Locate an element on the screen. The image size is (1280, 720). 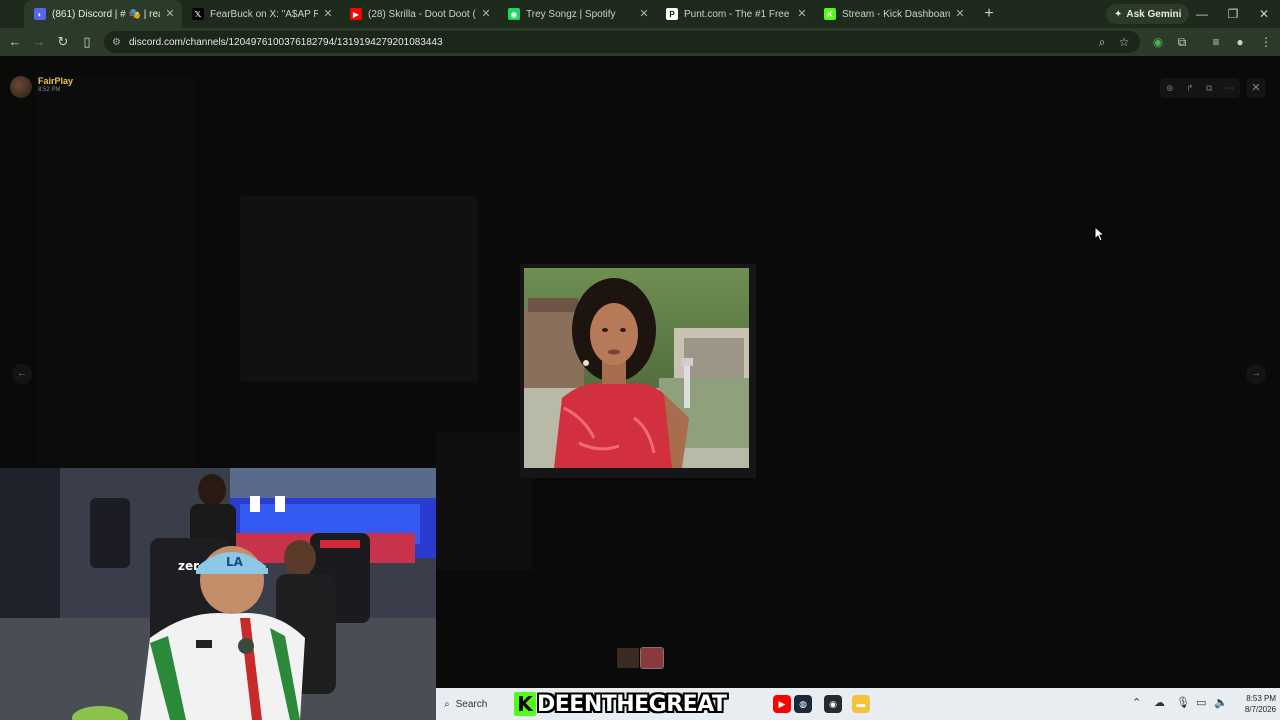
streamer-webcam: LA zer is located at coordinates (218, 594).